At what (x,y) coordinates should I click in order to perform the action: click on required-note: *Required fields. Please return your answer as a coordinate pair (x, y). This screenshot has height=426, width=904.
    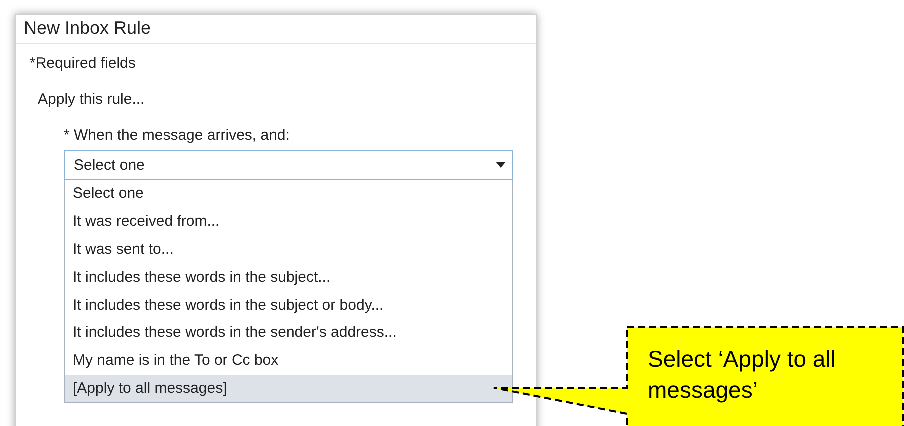
    Looking at the image, I should click on (83, 63).